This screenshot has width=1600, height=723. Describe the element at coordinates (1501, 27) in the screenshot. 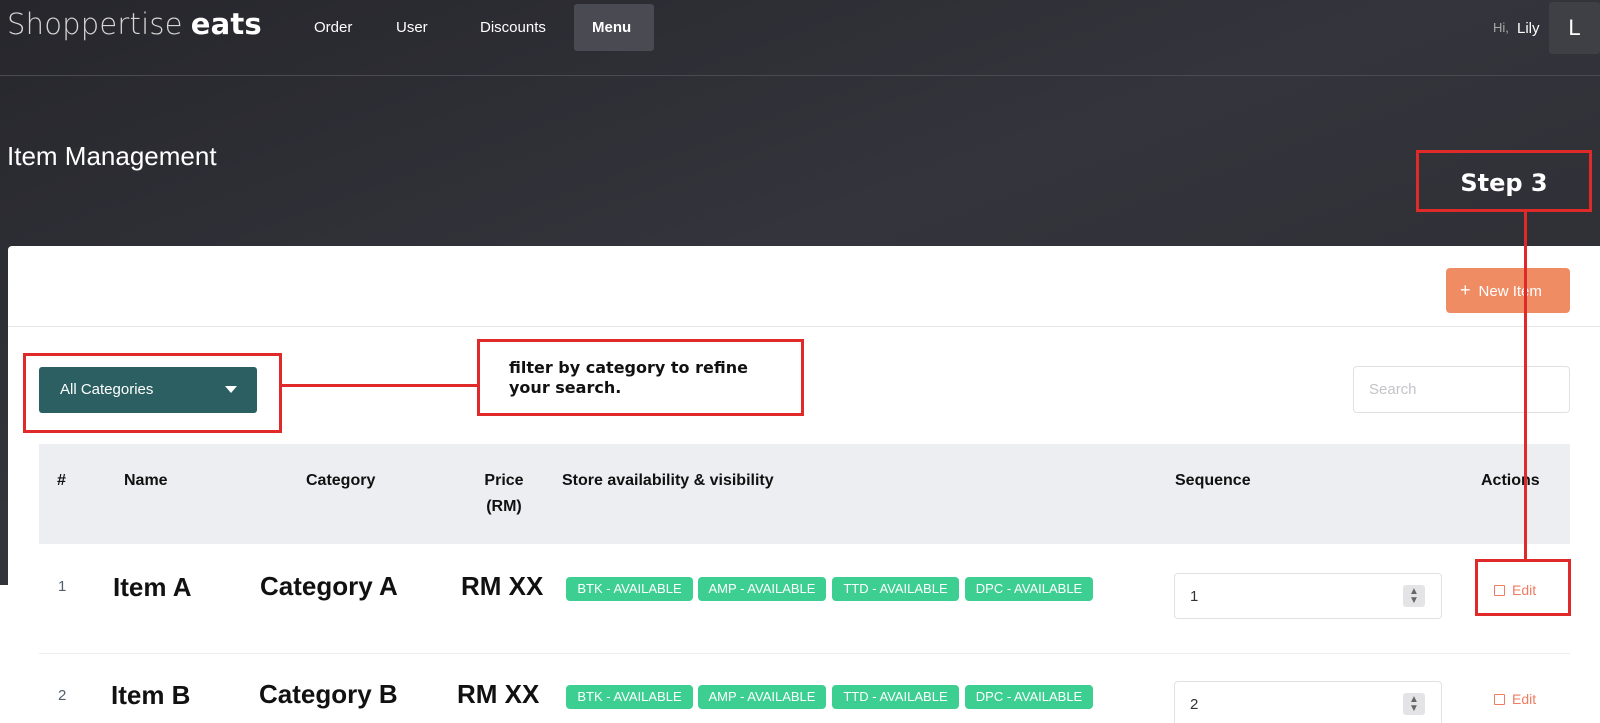

I see `user-greeting: Hi,` at that location.